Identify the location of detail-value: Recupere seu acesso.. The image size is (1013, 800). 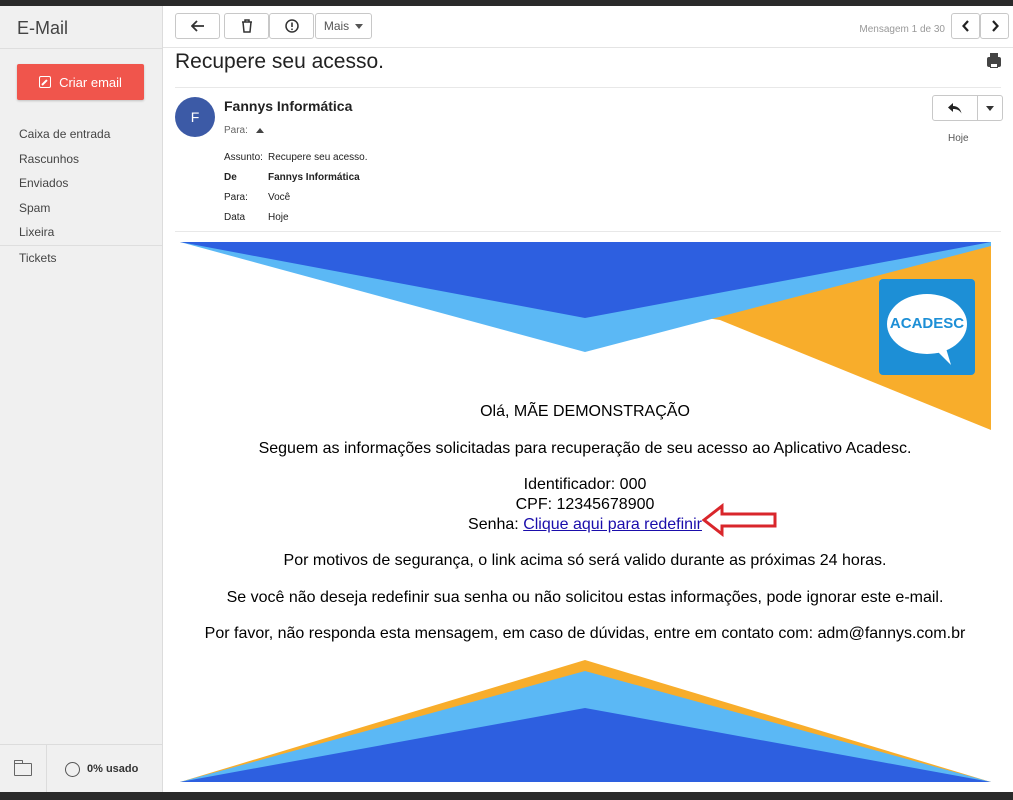
(318, 157).